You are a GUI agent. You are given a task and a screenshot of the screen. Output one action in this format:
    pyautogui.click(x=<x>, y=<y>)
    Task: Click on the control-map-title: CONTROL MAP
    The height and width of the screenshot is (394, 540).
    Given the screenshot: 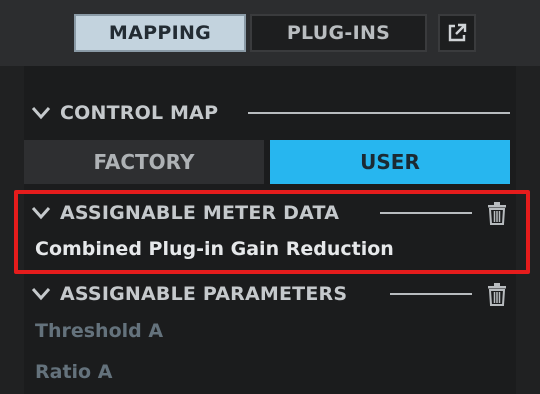 What is the action you would take?
    pyautogui.click(x=139, y=113)
    